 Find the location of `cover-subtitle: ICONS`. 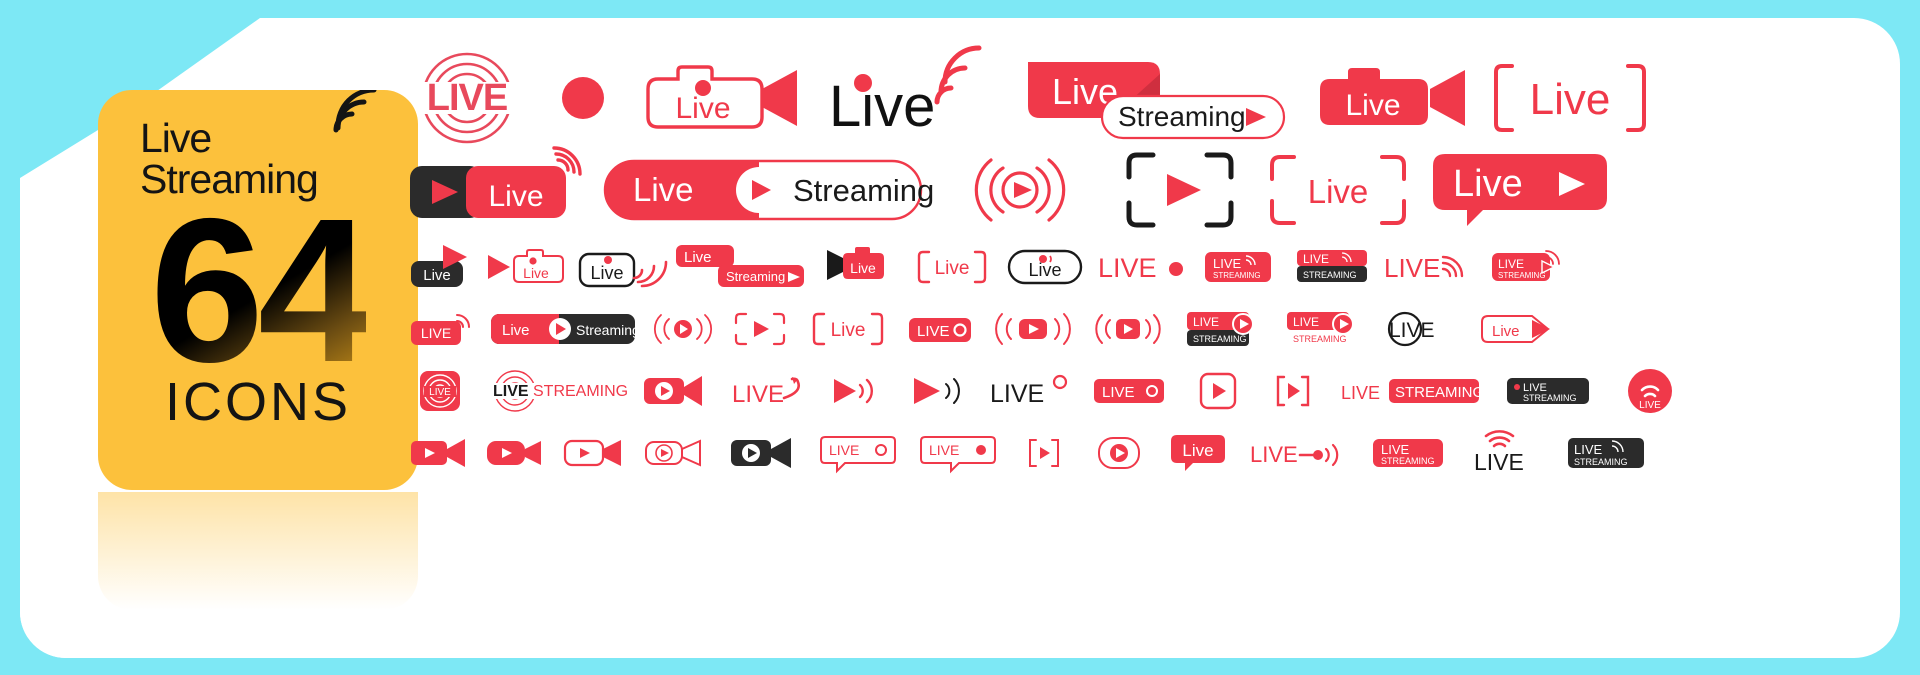

cover-subtitle: ICONS is located at coordinates (258, 402).